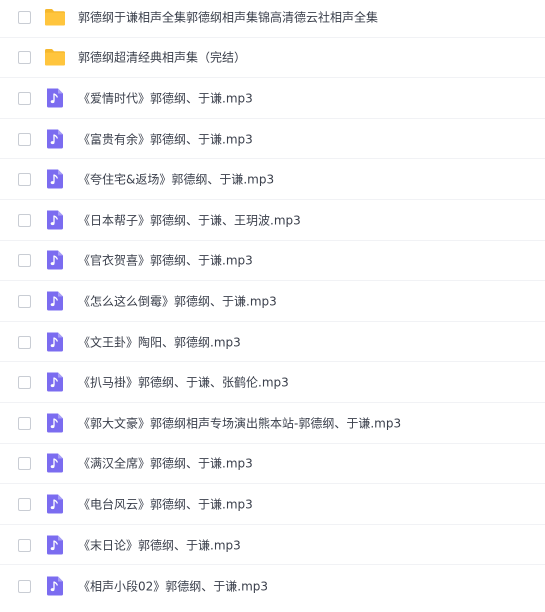 The height and width of the screenshot is (612, 545). I want to click on file-row: 郭德纲于谦相声全集郭德纲相声集锦高清德云社相声全集, so click(272, 19).